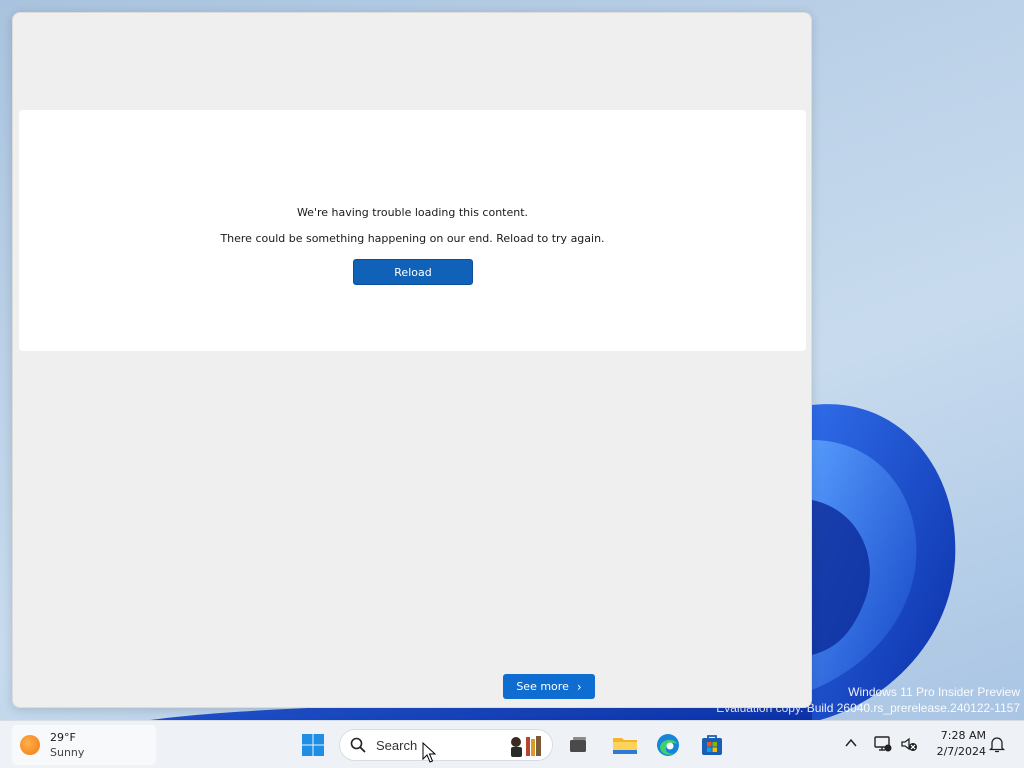 This screenshot has height=768, width=1024. What do you see at coordinates (84, 745) in the screenshot?
I see `weather-widget: 29°F Sunny` at bounding box center [84, 745].